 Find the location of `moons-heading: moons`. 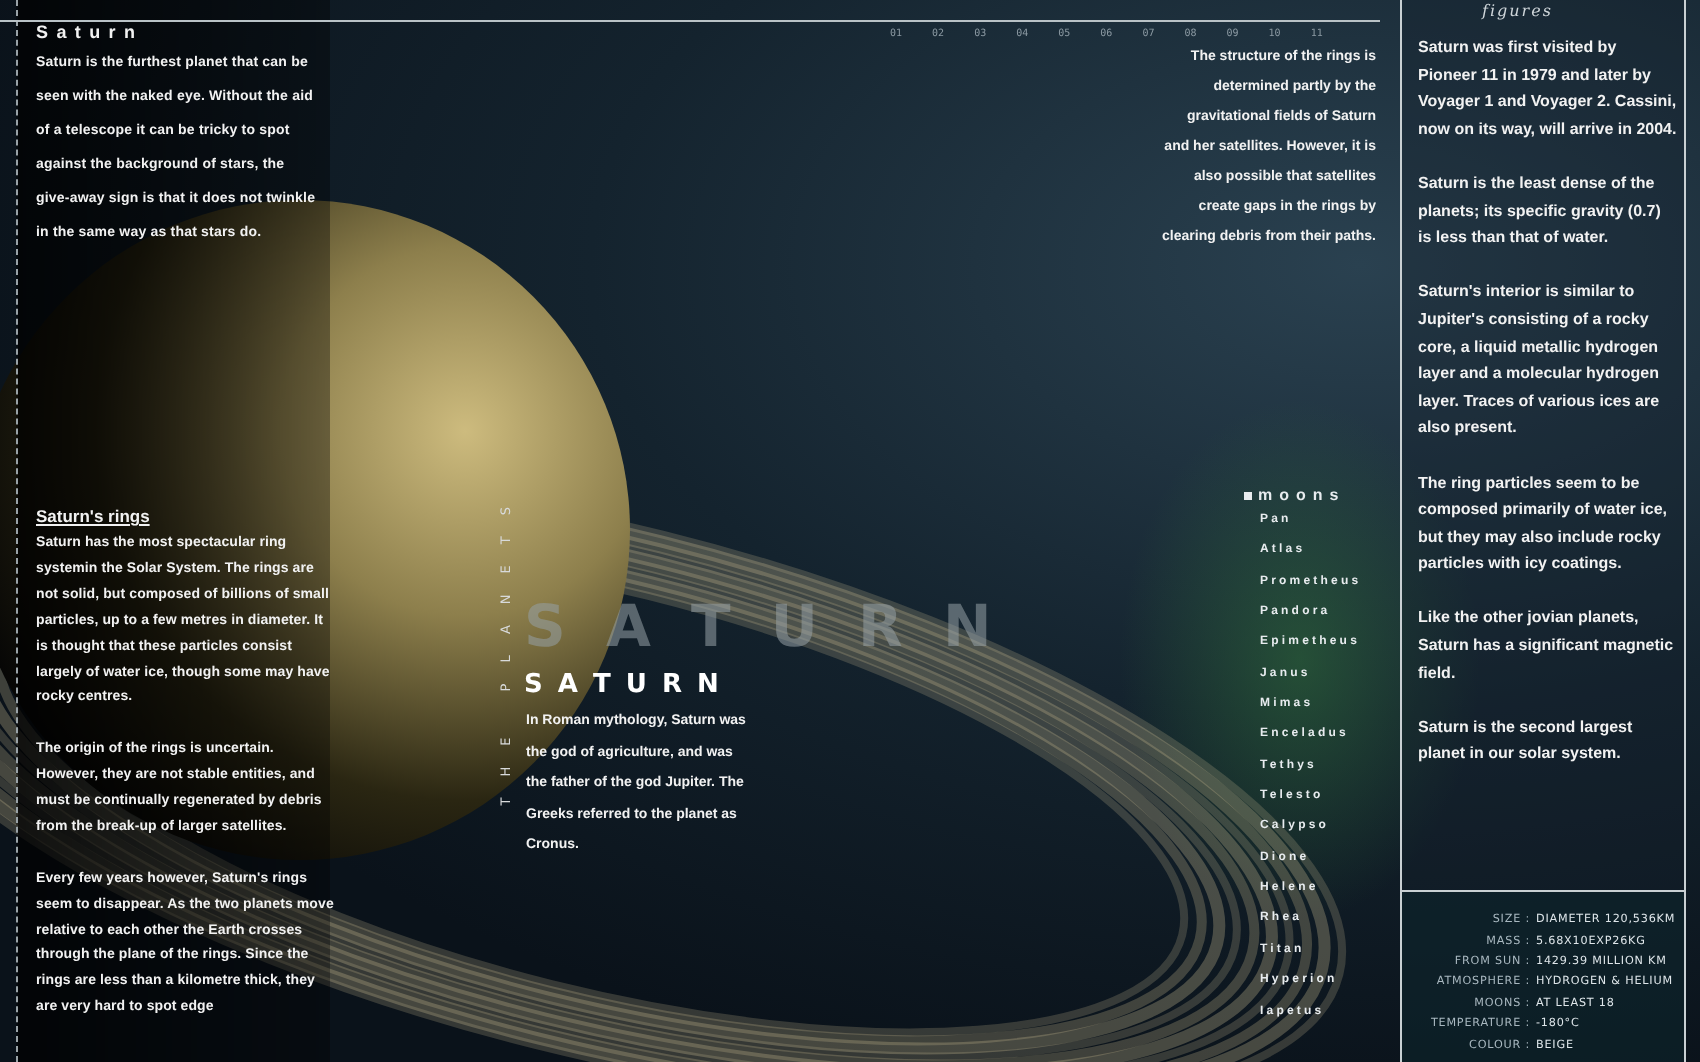

moons-heading: moons is located at coordinates (1302, 495).